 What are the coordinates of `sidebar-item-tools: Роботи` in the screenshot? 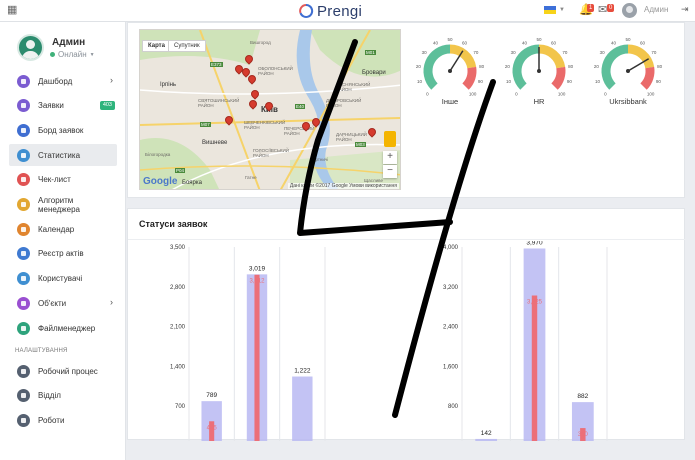 It's located at (63, 420).